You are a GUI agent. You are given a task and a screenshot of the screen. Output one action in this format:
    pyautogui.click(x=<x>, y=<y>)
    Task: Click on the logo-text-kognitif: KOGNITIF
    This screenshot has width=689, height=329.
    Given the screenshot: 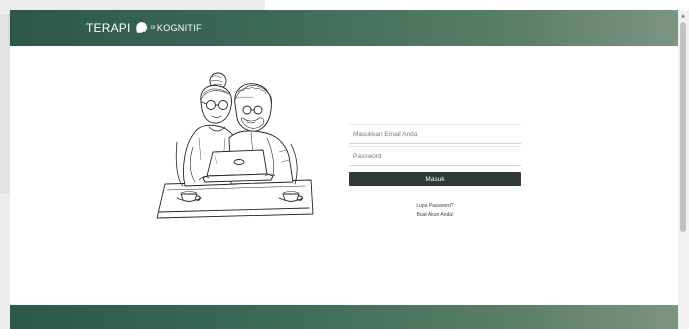 What is the action you would take?
    pyautogui.click(x=179, y=27)
    